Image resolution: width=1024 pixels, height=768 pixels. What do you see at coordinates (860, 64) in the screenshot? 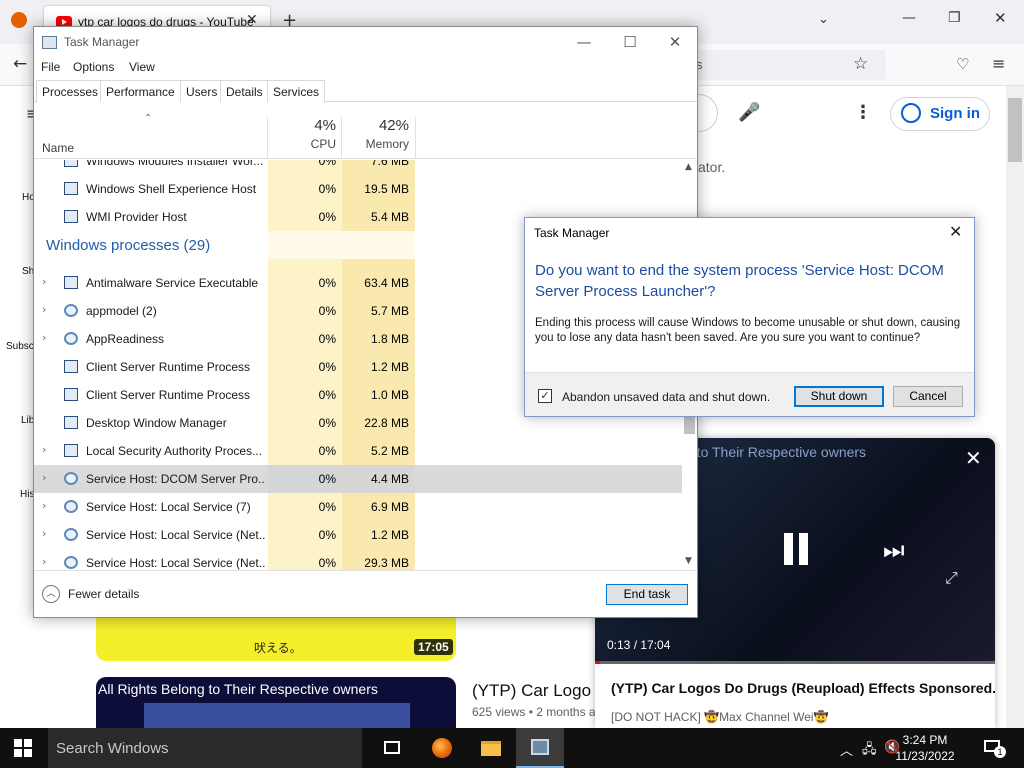
I see `bookmark-star-icon: ☆` at bounding box center [860, 64].